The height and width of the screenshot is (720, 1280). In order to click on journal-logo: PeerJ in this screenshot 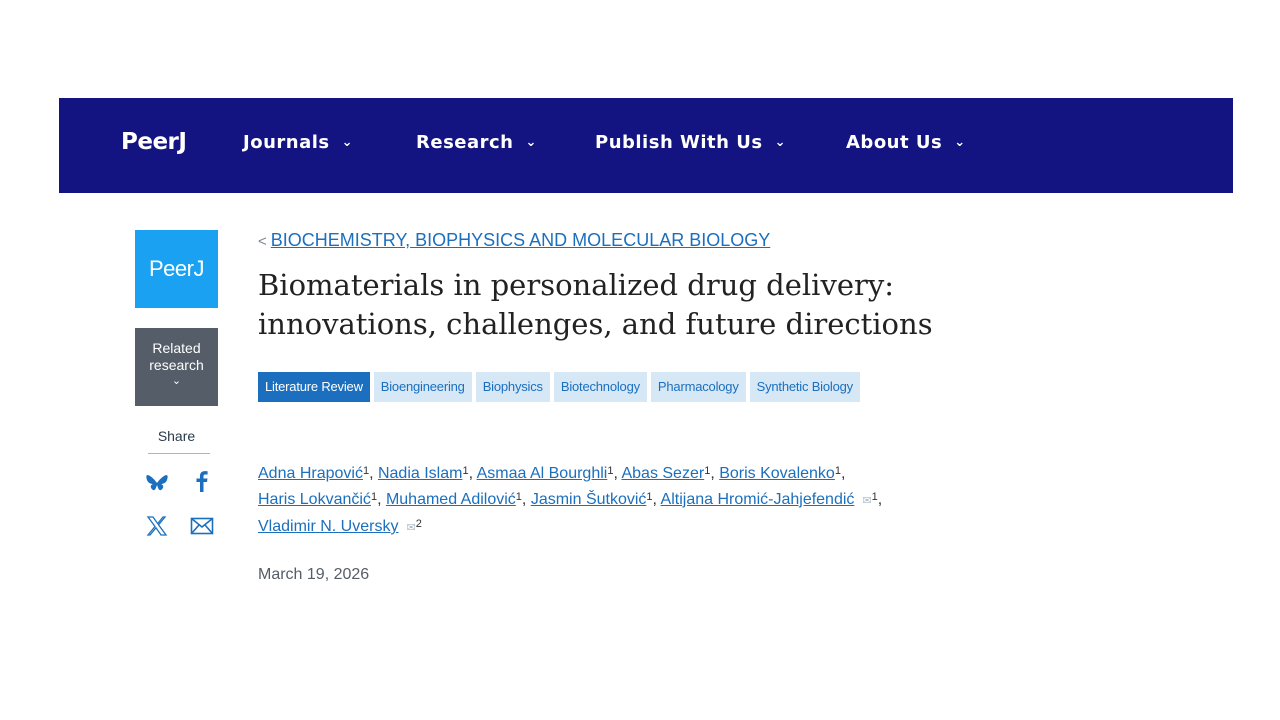, I will do `click(176, 269)`.